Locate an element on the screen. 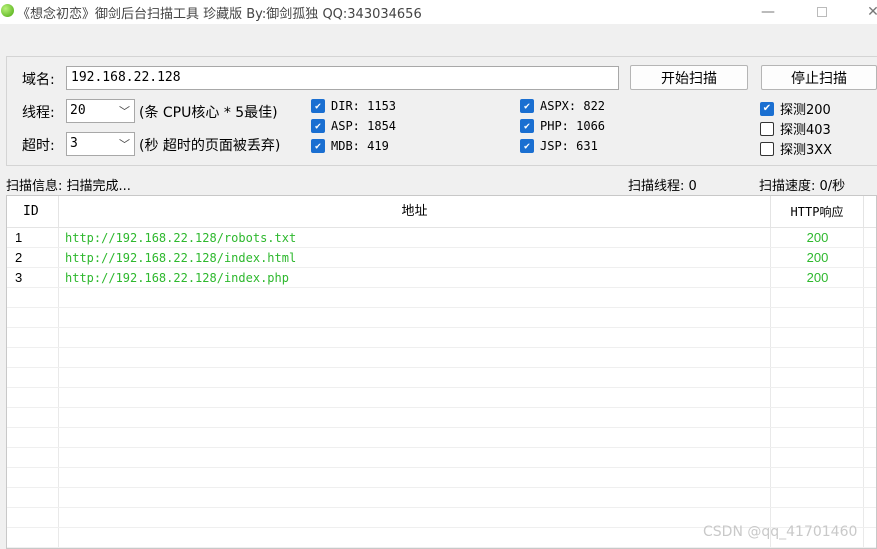  stop-scan-button: 停止扫描 is located at coordinates (819, 77).